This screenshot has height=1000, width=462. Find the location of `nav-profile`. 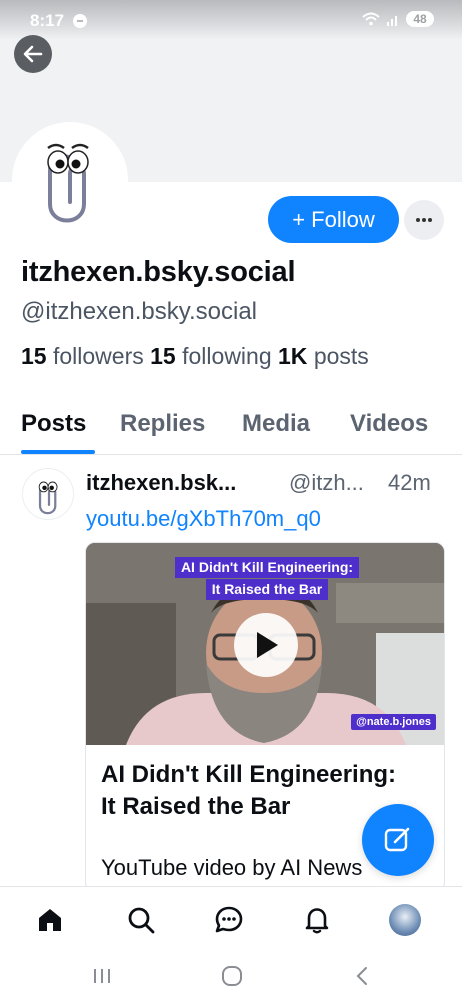

nav-profile is located at coordinates (405, 920).